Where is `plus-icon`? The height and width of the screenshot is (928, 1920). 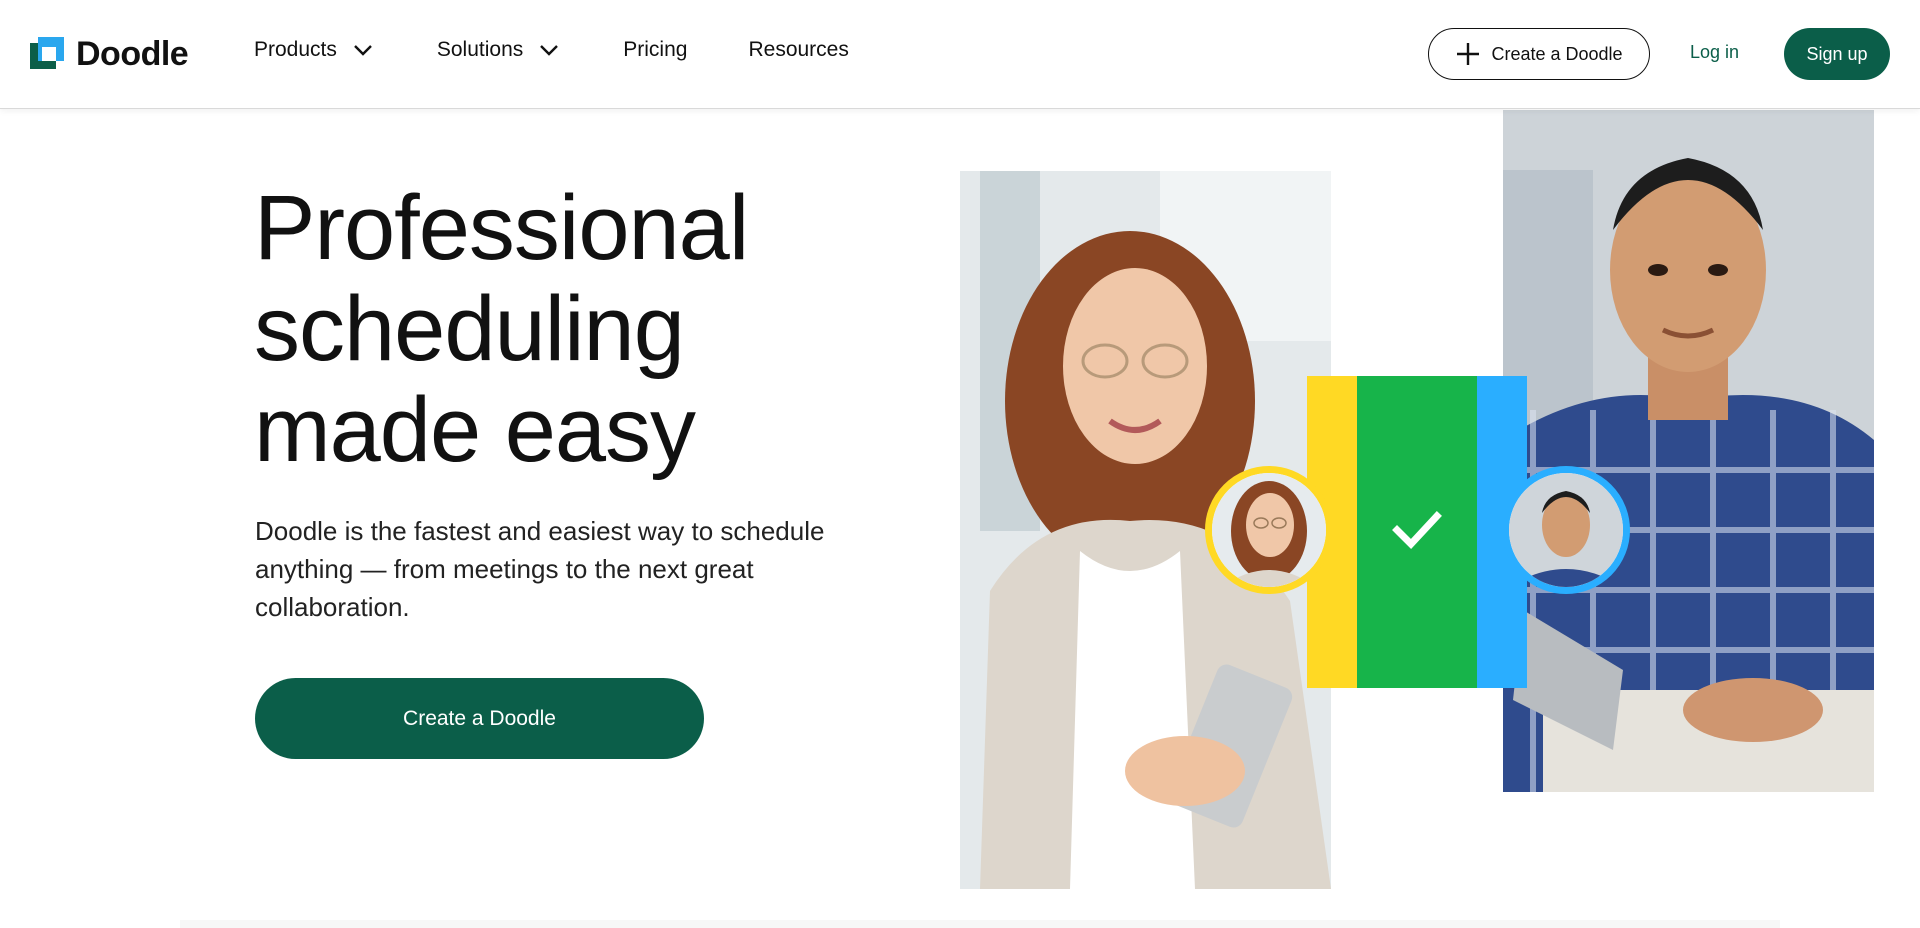 plus-icon is located at coordinates (1468, 54).